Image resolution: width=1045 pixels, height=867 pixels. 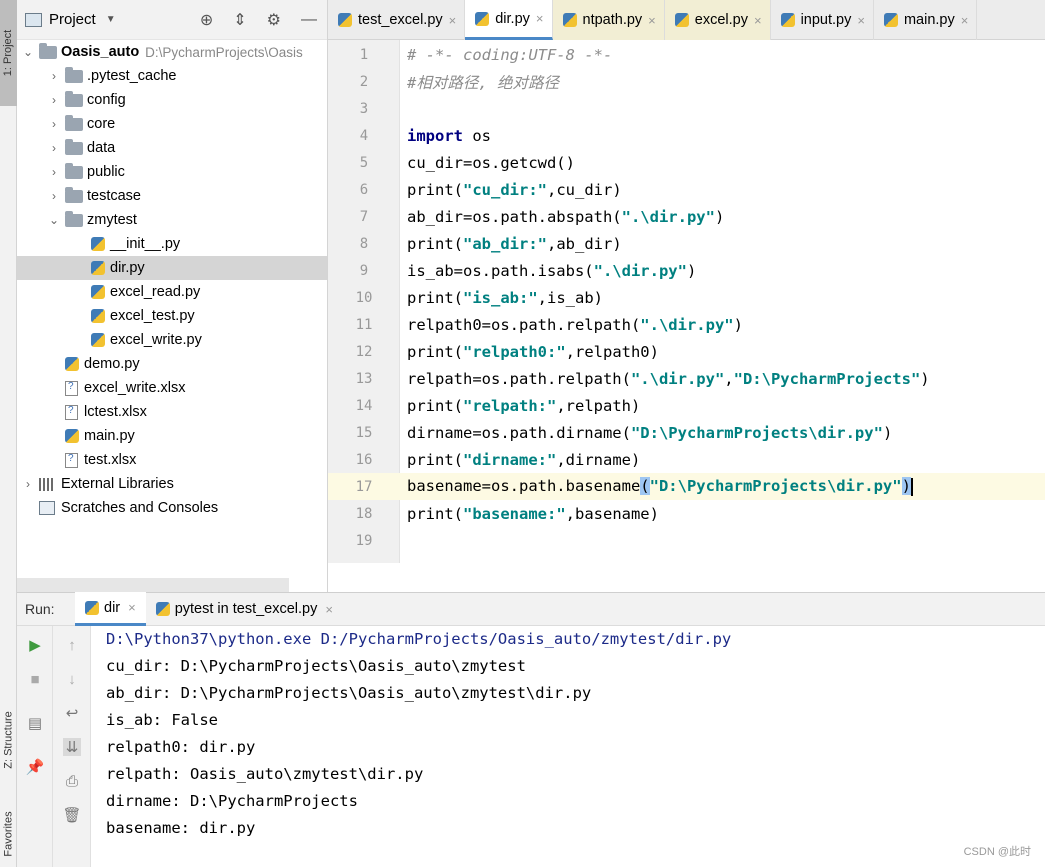 I want to click on tree-item: ›dir.py, so click(x=172, y=268).